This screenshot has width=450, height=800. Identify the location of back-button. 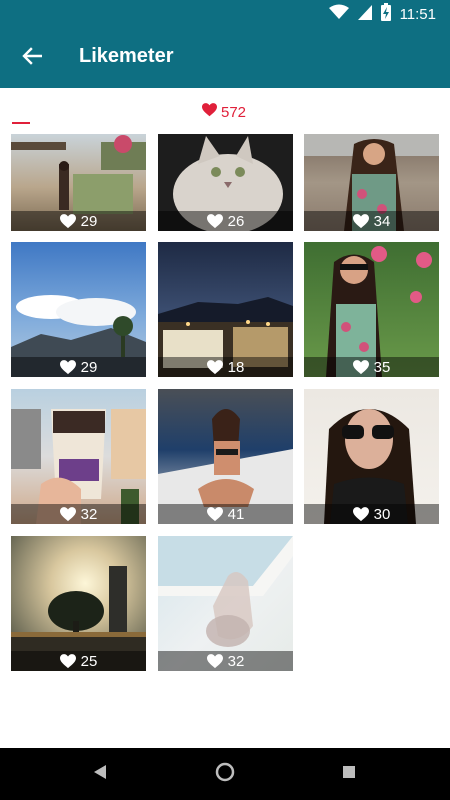
(32, 58).